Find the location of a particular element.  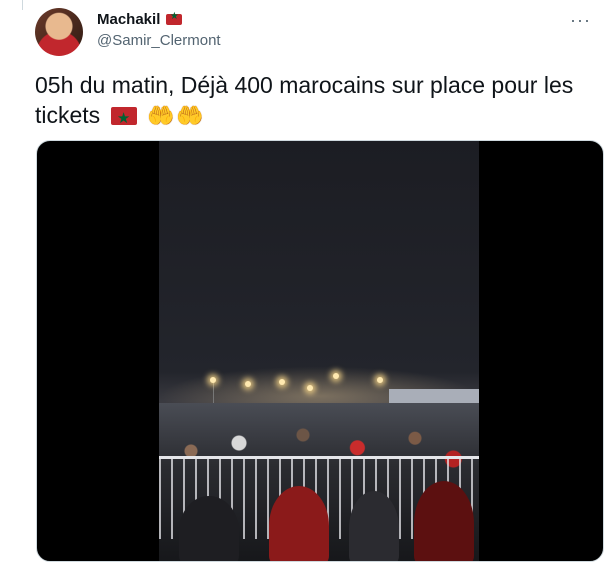

user-handle: @Samir_Clermont is located at coordinates (159, 40).